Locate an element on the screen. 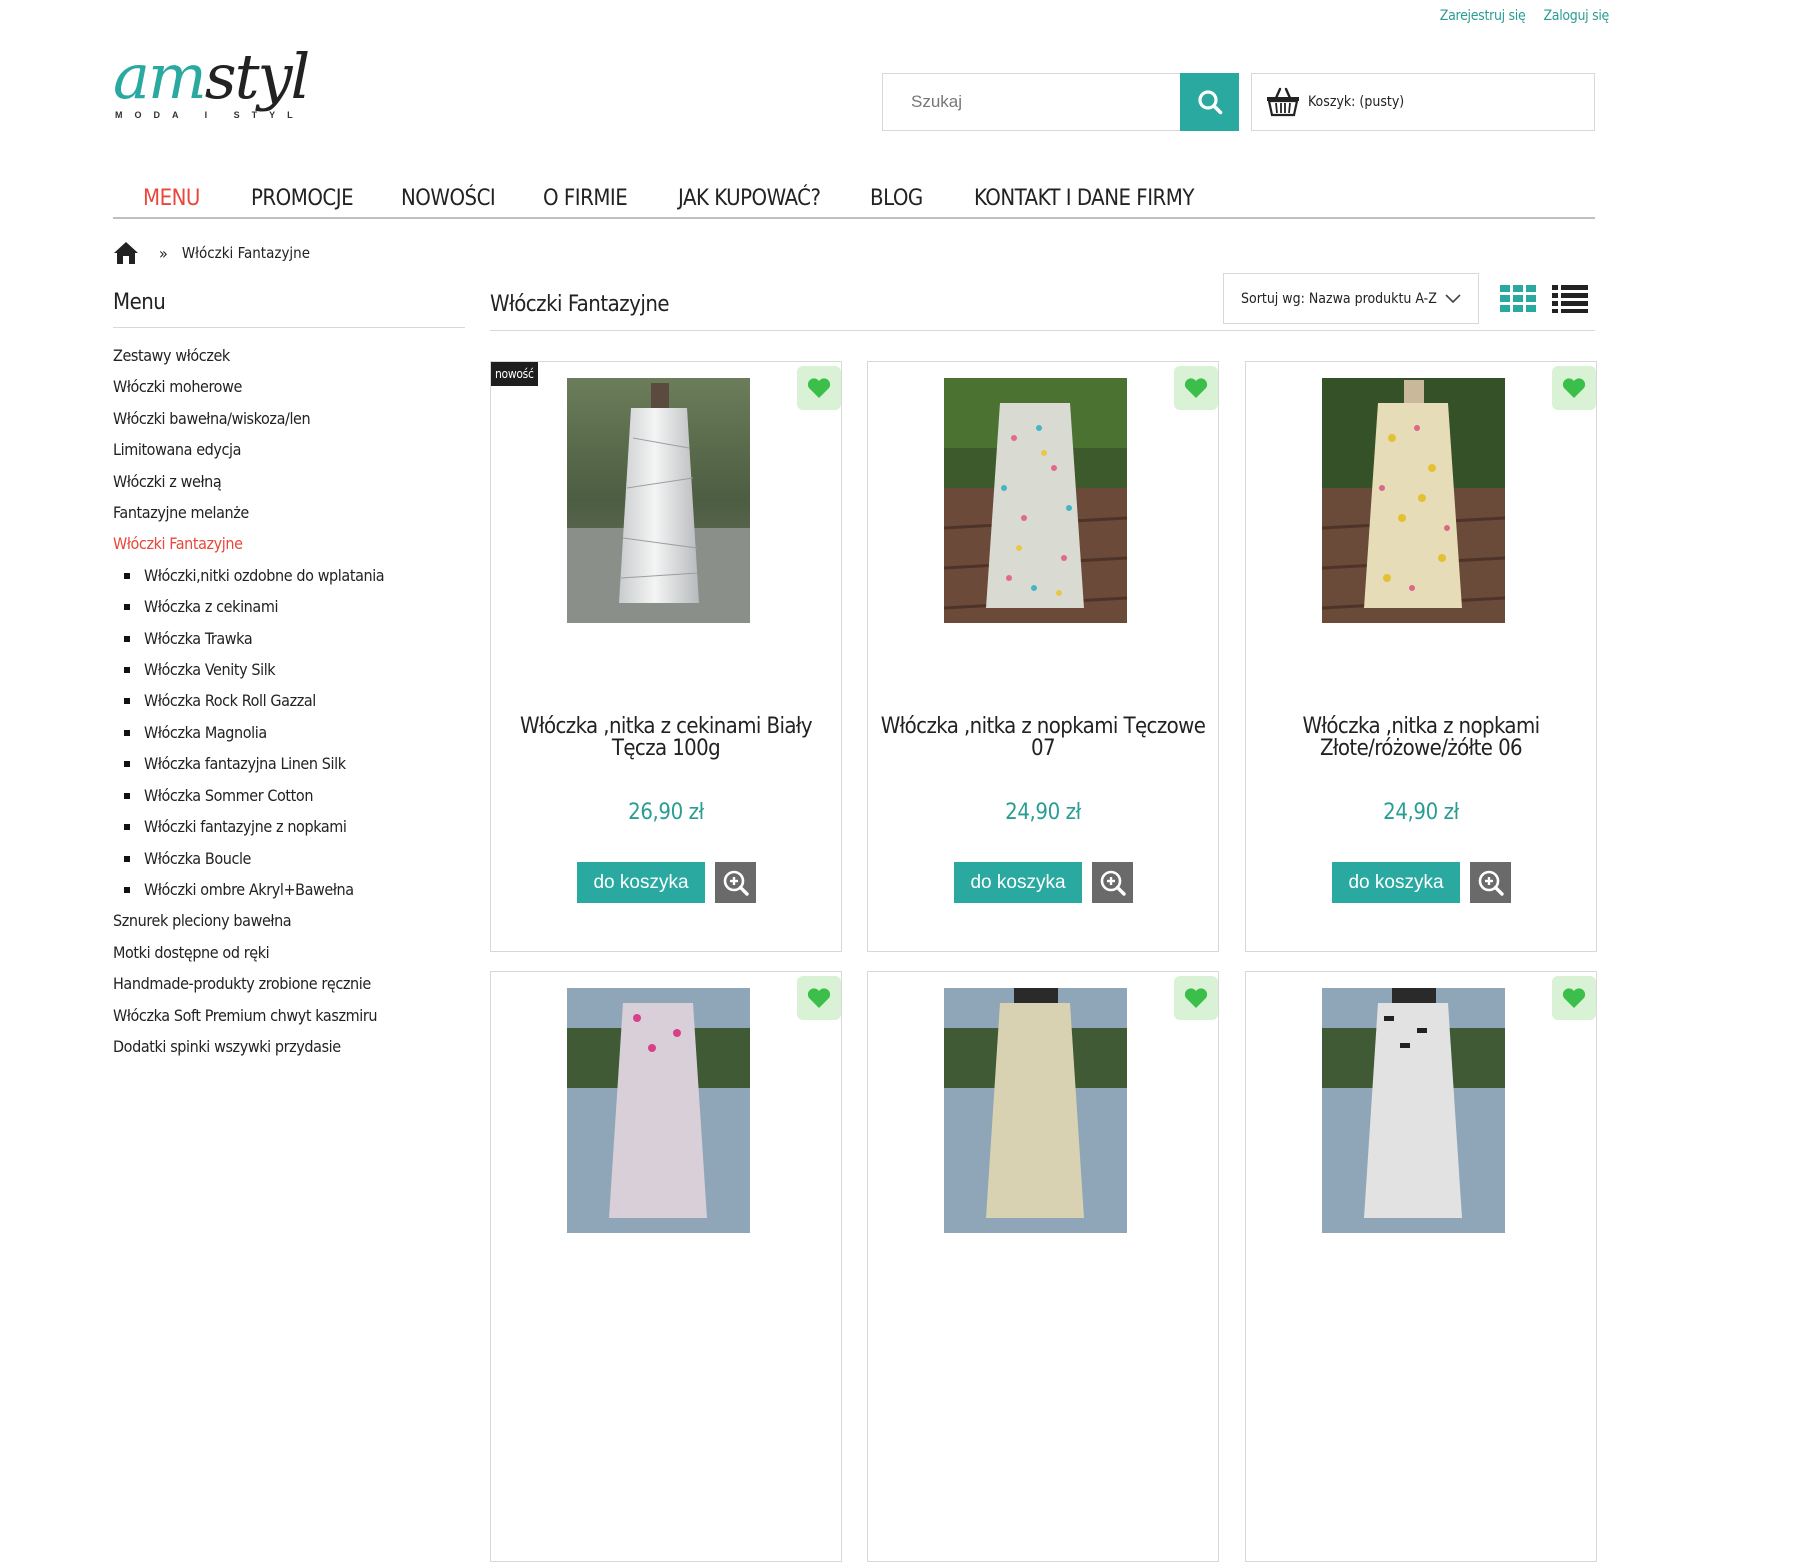 The width and height of the screenshot is (1802, 1562). sidebar-subitem: Włóczka Boucle is located at coordinates (289, 858).